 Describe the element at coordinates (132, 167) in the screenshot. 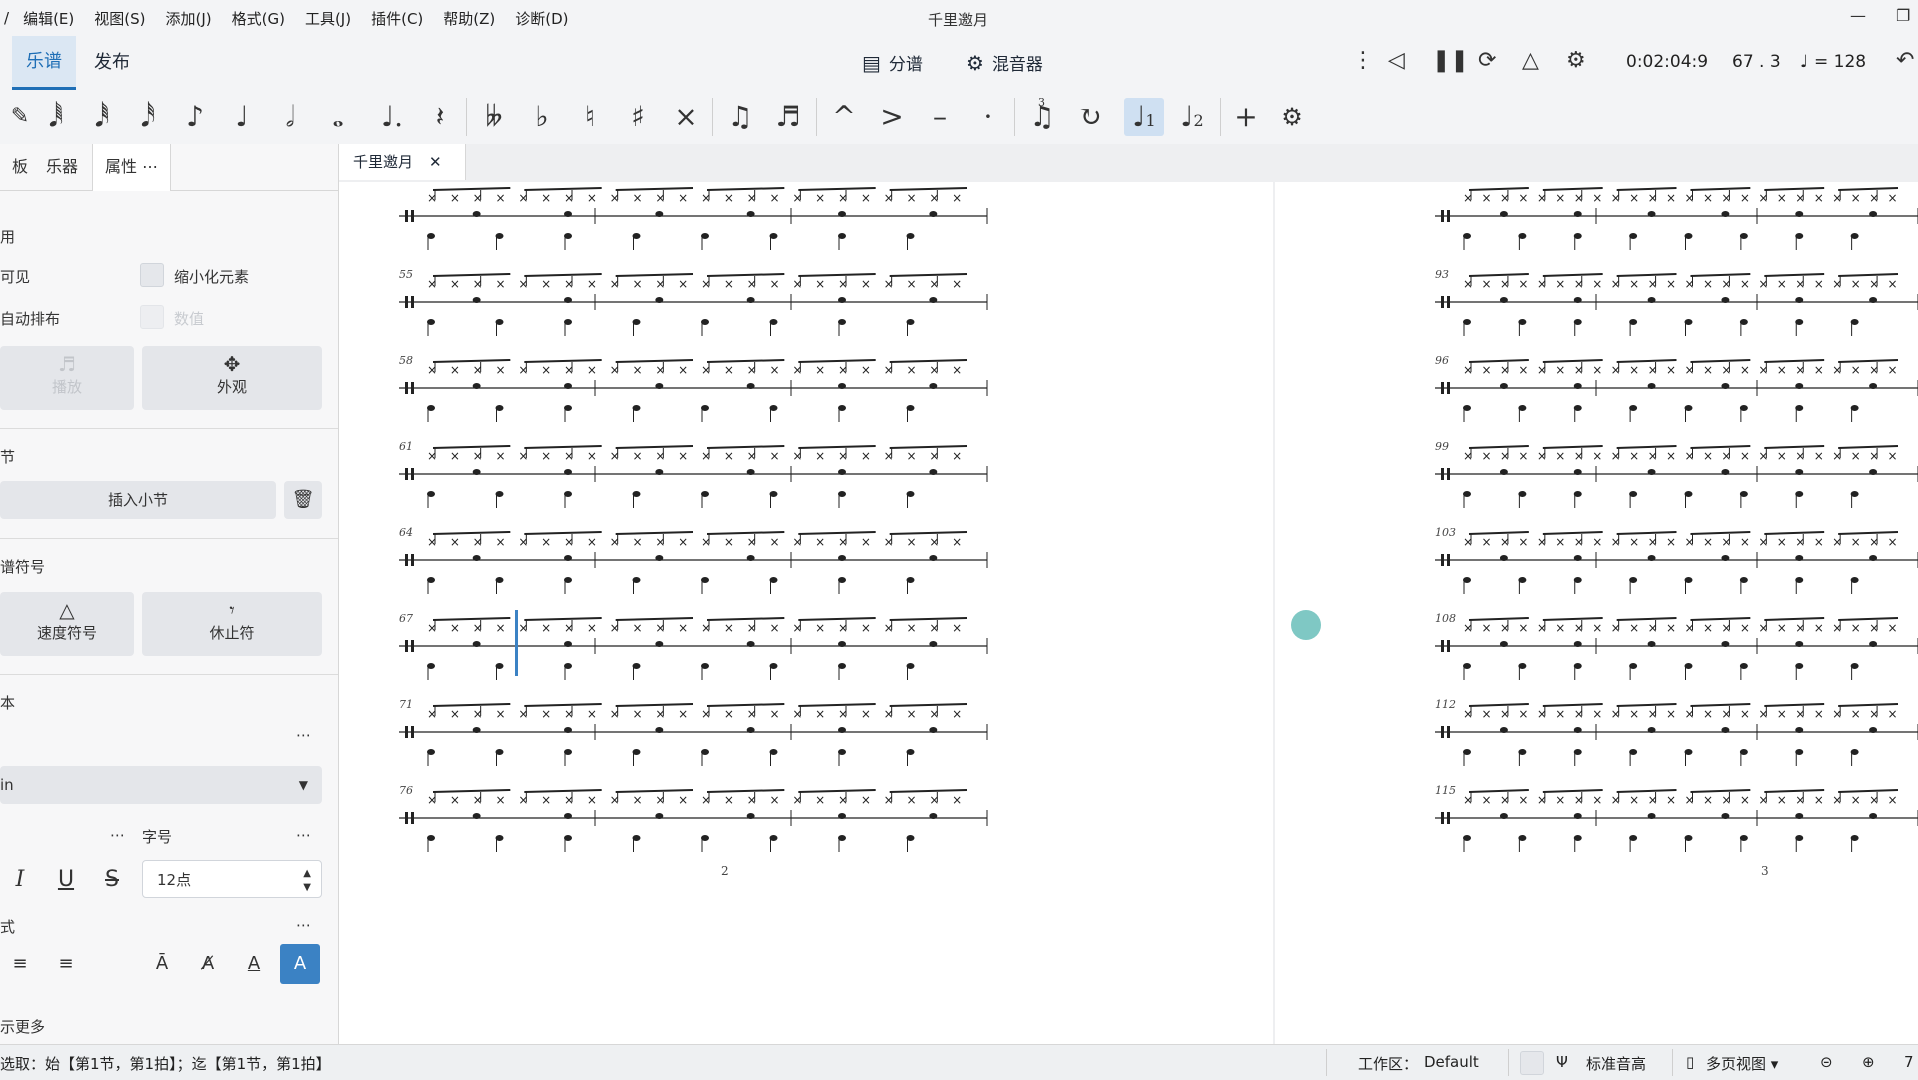

I see `tab-properties: 属性 ⋯` at that location.